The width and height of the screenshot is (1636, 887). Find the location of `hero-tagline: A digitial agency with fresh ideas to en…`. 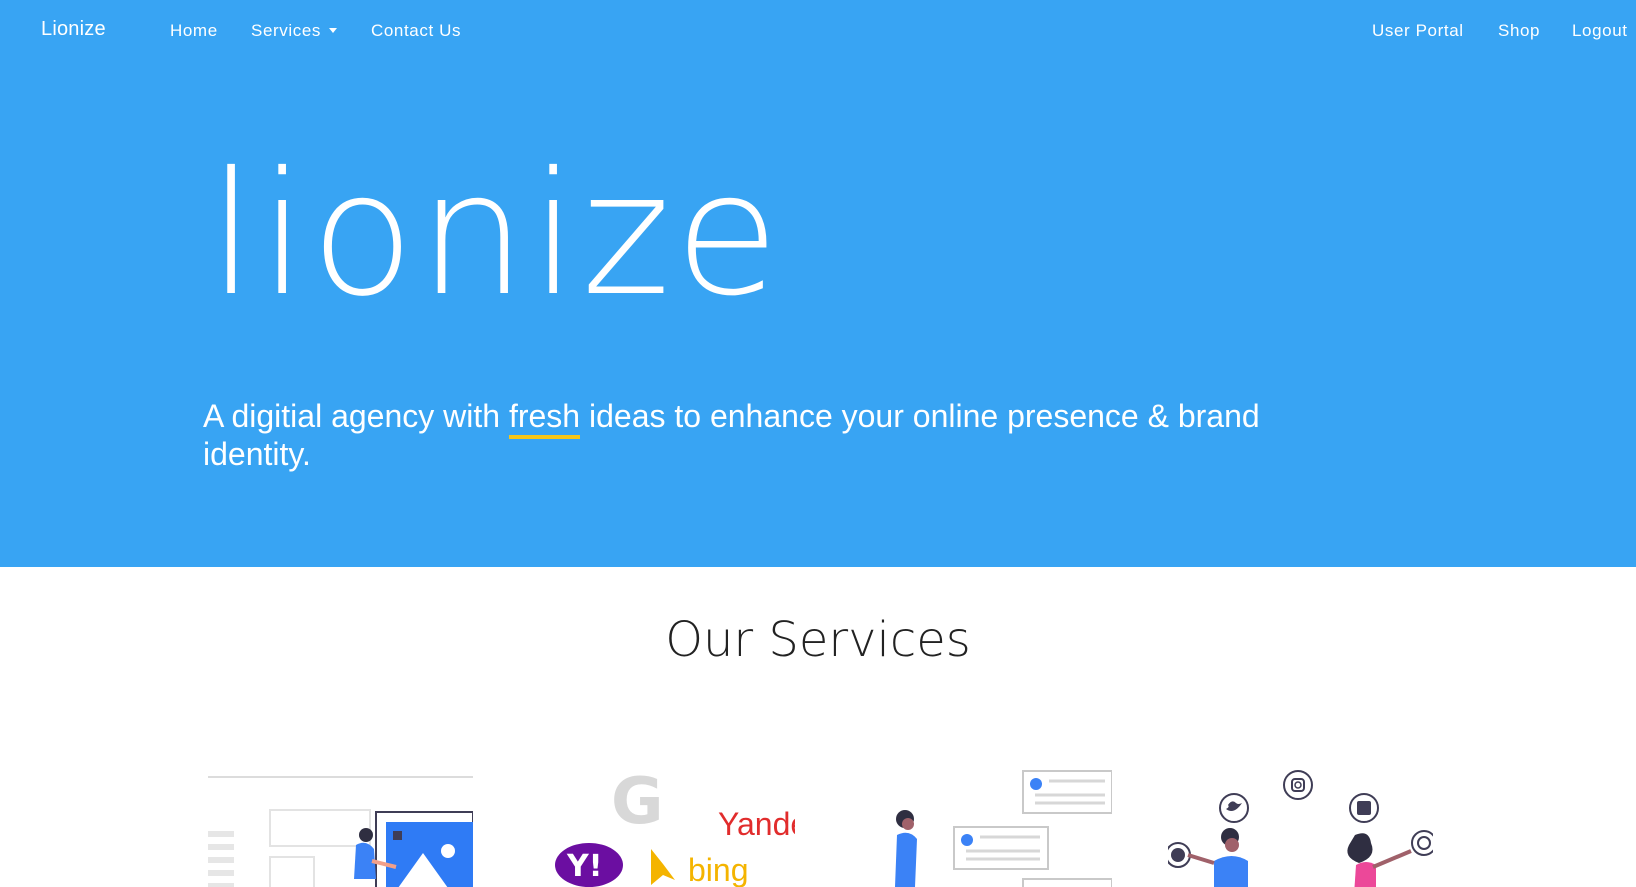

hero-tagline: A digitial agency with fresh ideas to en… is located at coordinates (778, 435).